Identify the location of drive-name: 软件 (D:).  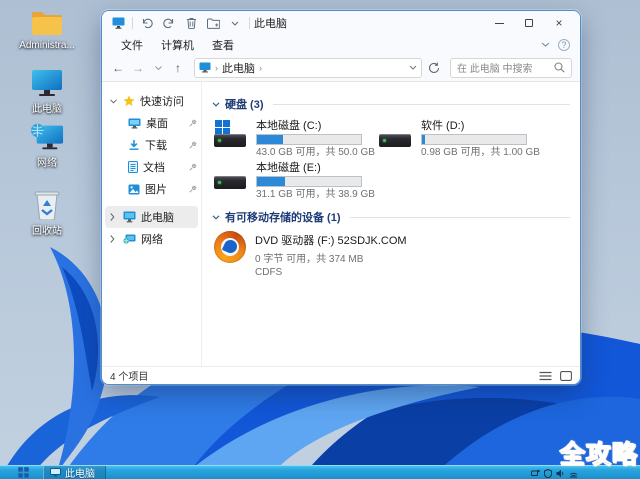
(443, 126).